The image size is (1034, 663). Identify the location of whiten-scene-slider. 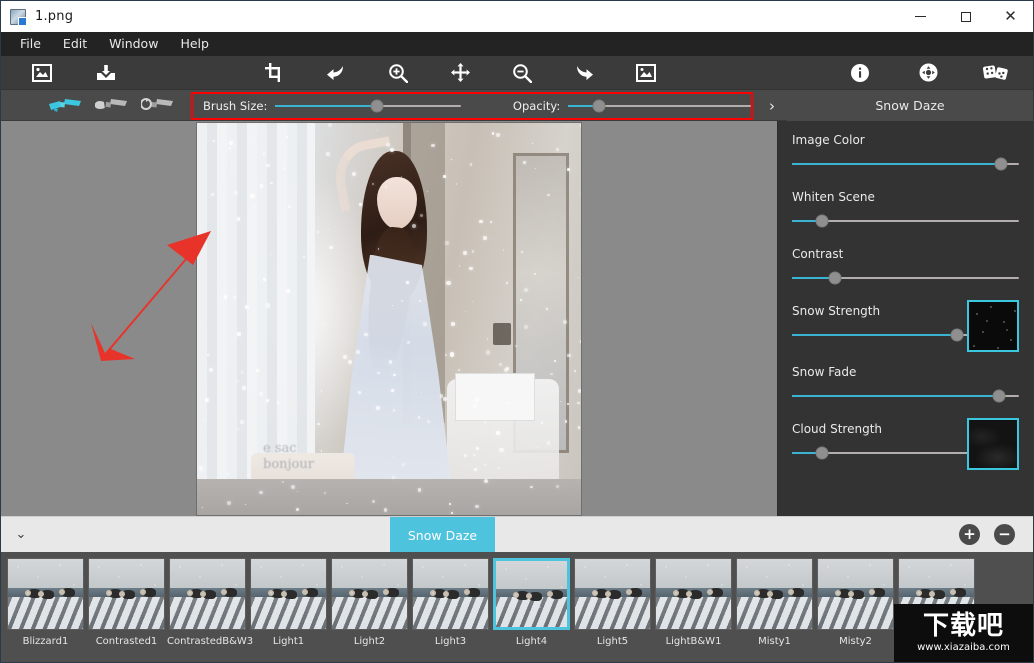
(905, 221).